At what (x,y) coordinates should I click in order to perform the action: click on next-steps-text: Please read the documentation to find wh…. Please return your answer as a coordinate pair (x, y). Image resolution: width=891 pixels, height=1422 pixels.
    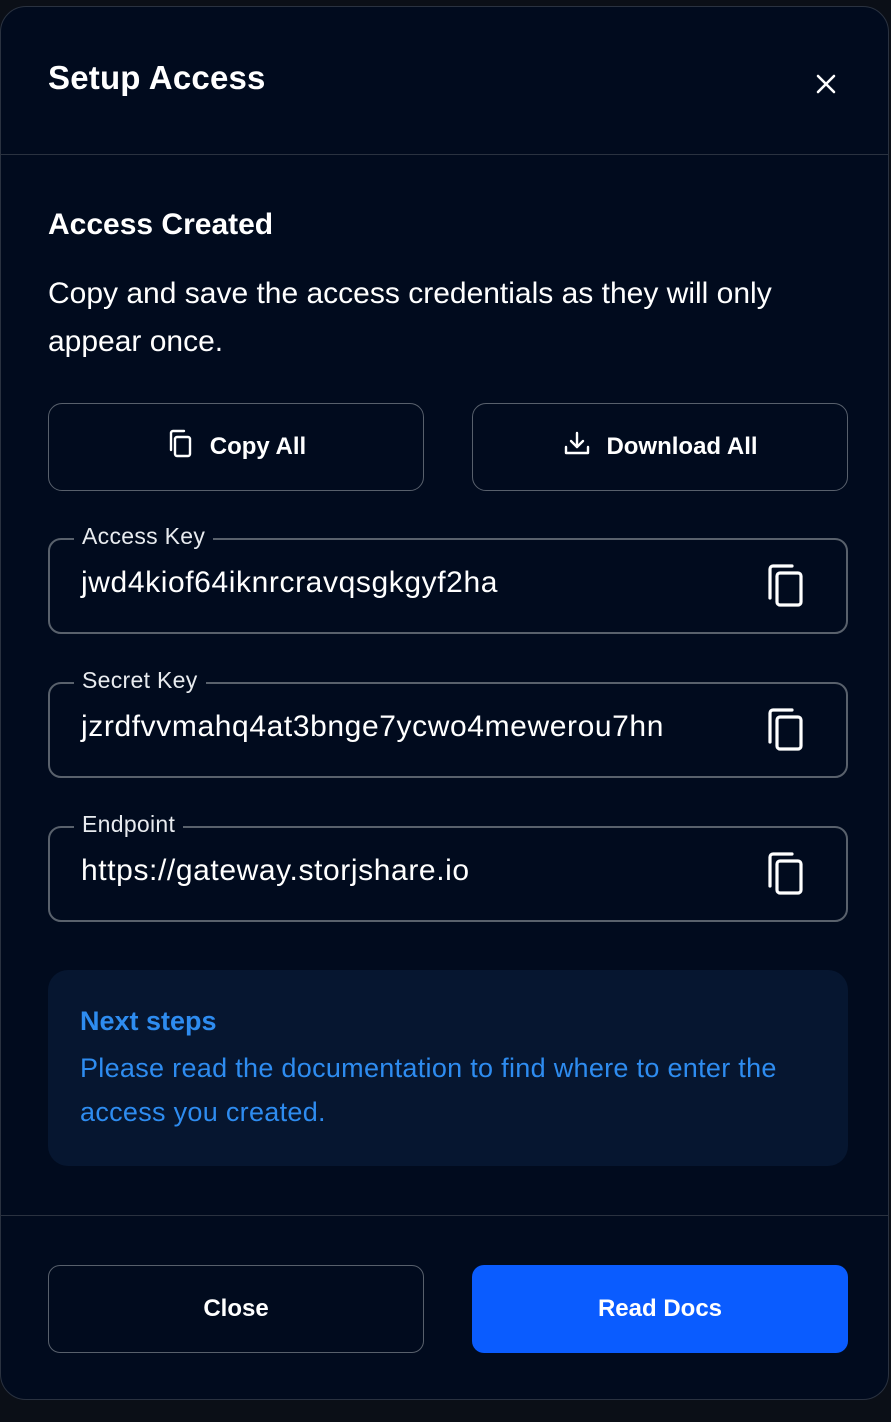
    Looking at the image, I should click on (428, 1090).